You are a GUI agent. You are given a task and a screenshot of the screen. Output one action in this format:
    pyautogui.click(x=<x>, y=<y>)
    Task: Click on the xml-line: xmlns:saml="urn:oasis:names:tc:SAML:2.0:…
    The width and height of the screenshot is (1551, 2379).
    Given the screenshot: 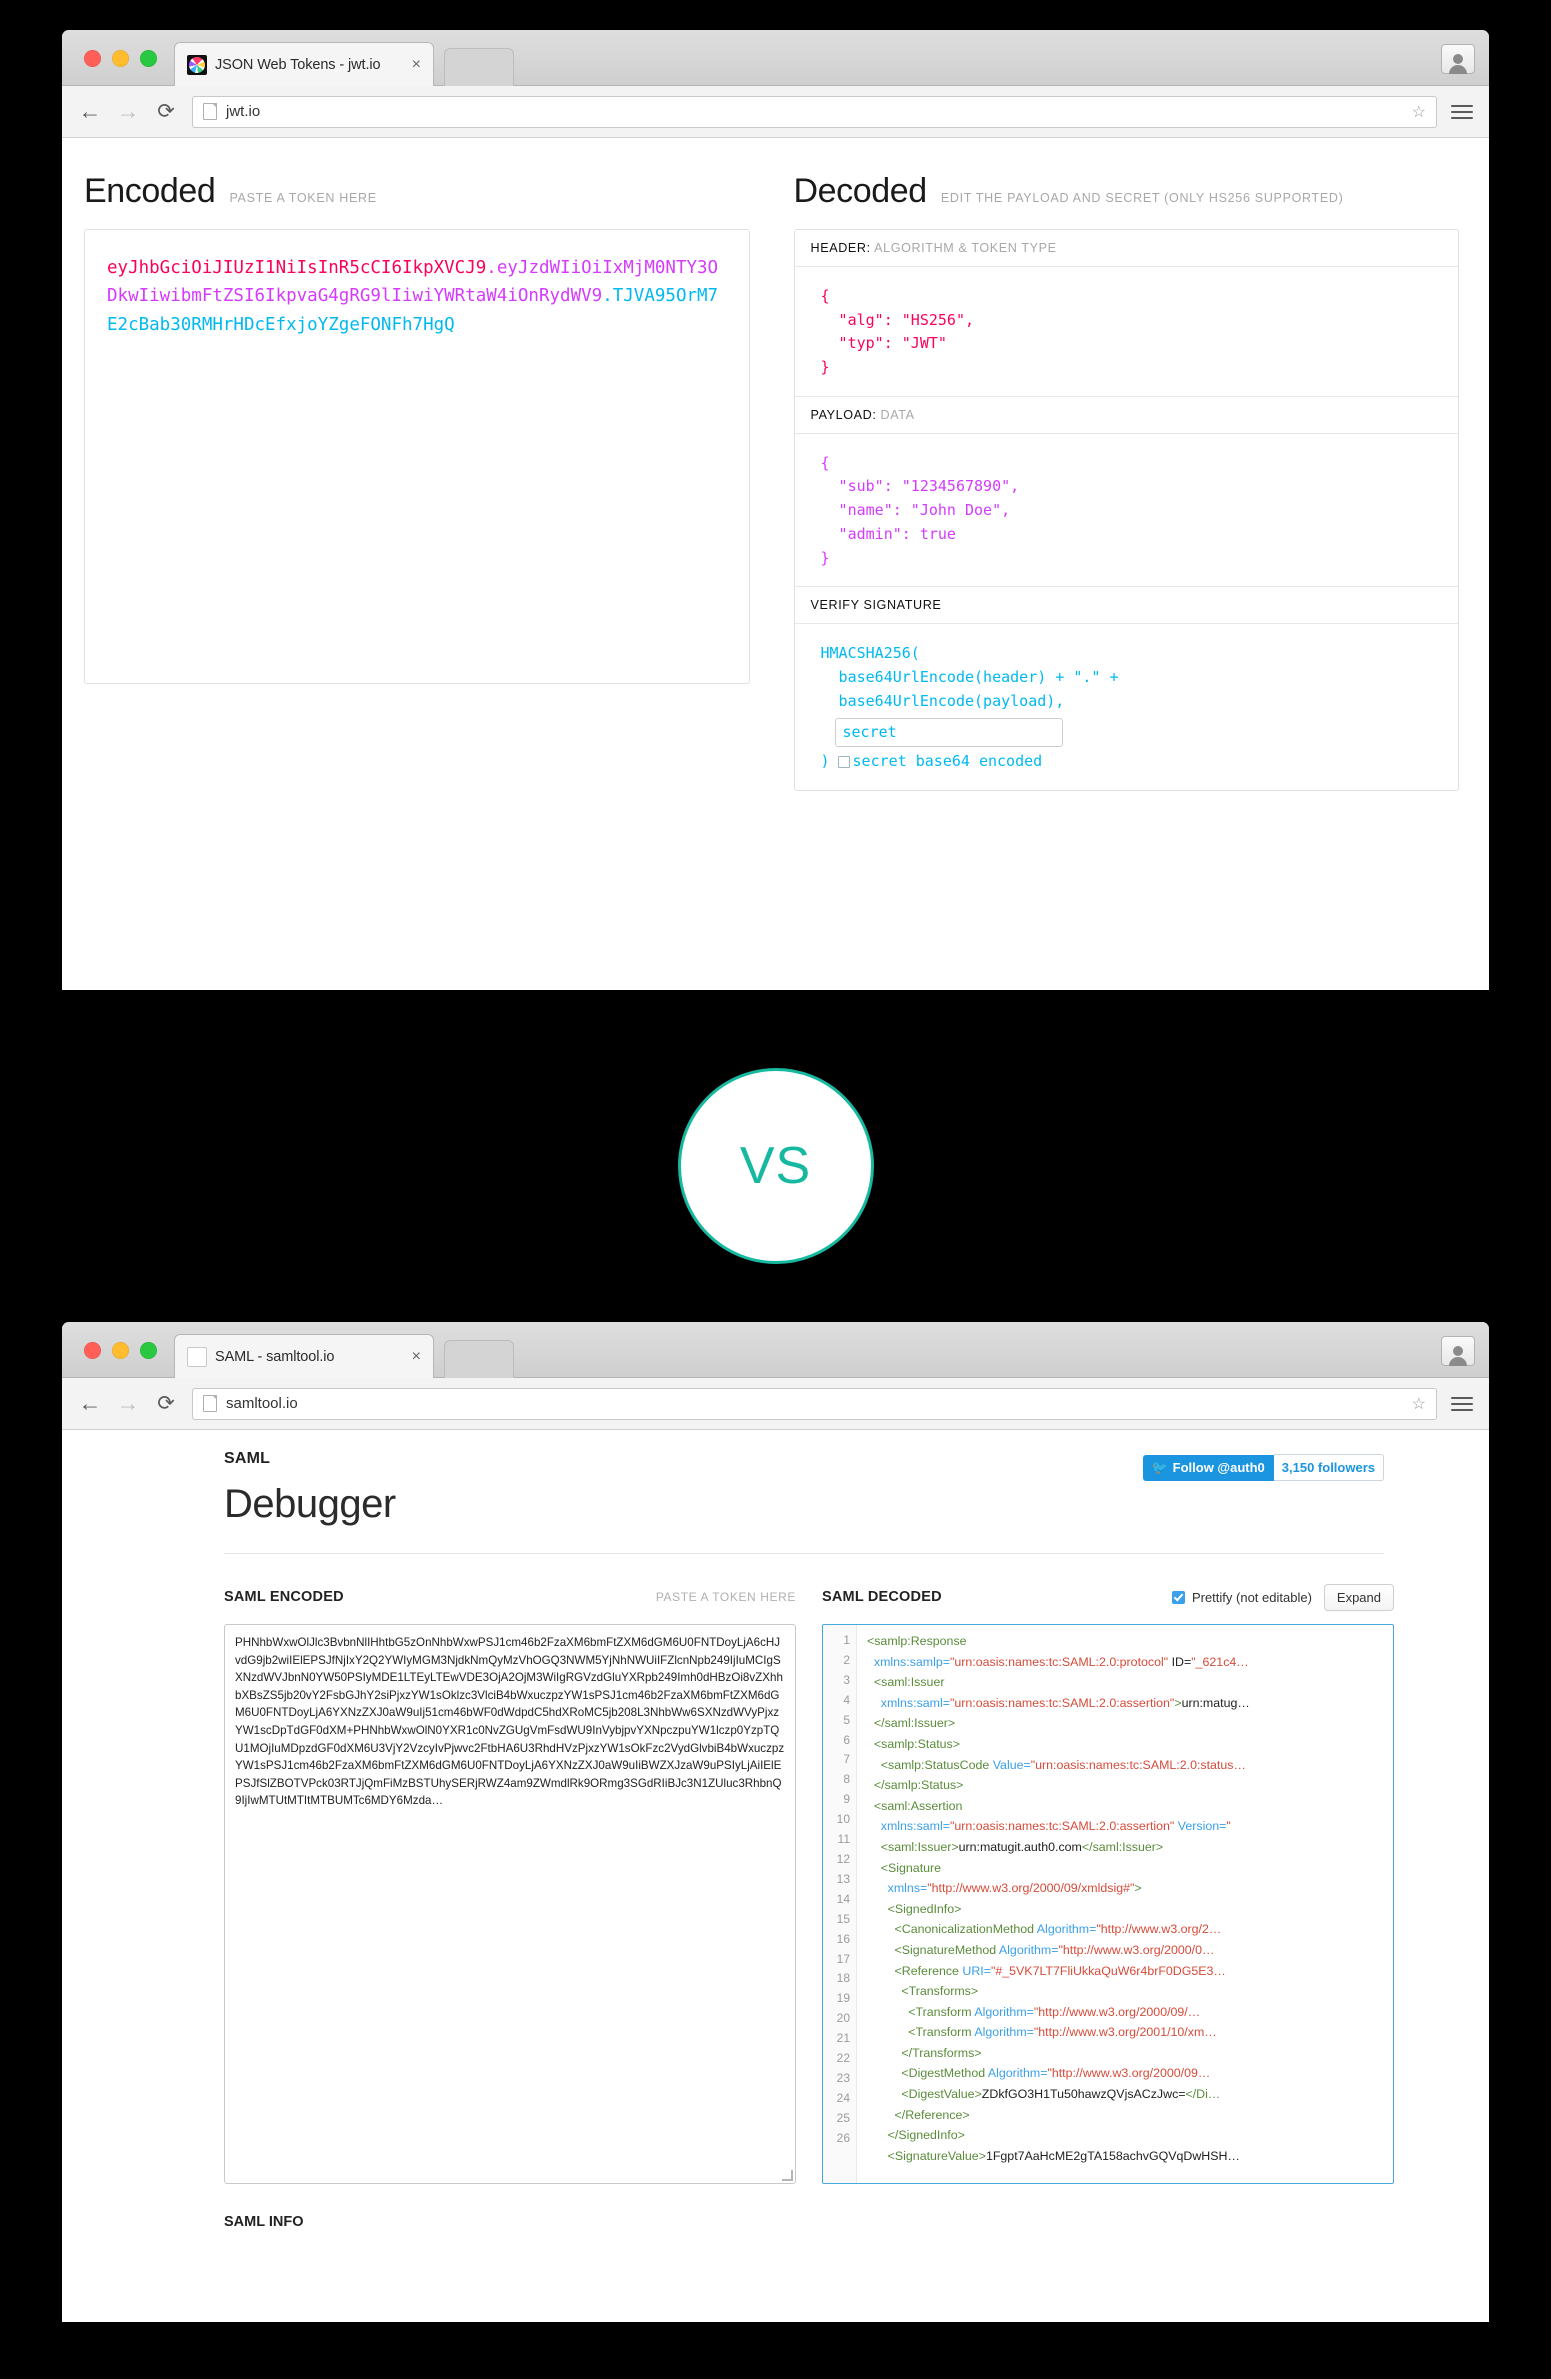 What is the action you would take?
    pyautogui.click(x=1130, y=1826)
    